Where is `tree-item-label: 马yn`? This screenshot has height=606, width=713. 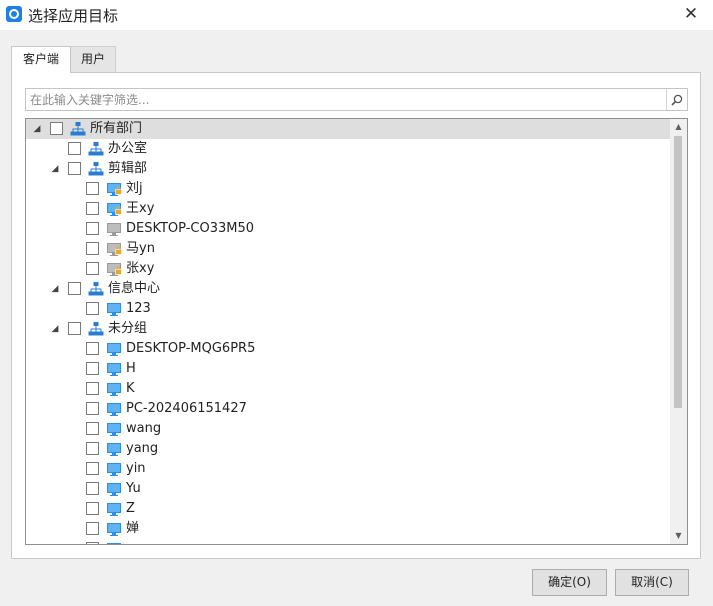 tree-item-label: 马yn is located at coordinates (140, 248).